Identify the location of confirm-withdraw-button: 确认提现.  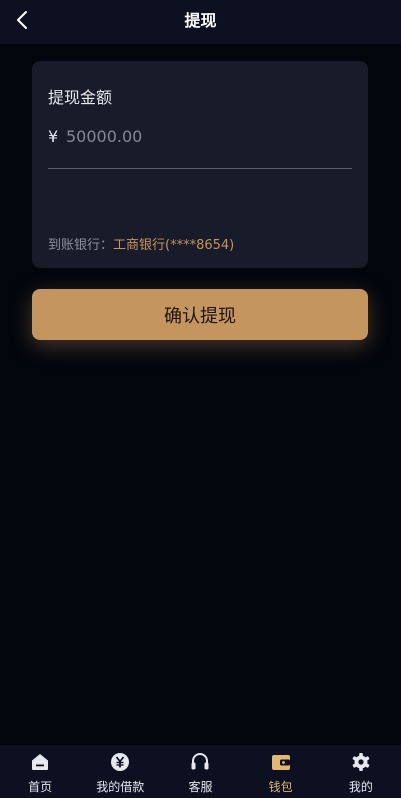
(200, 314).